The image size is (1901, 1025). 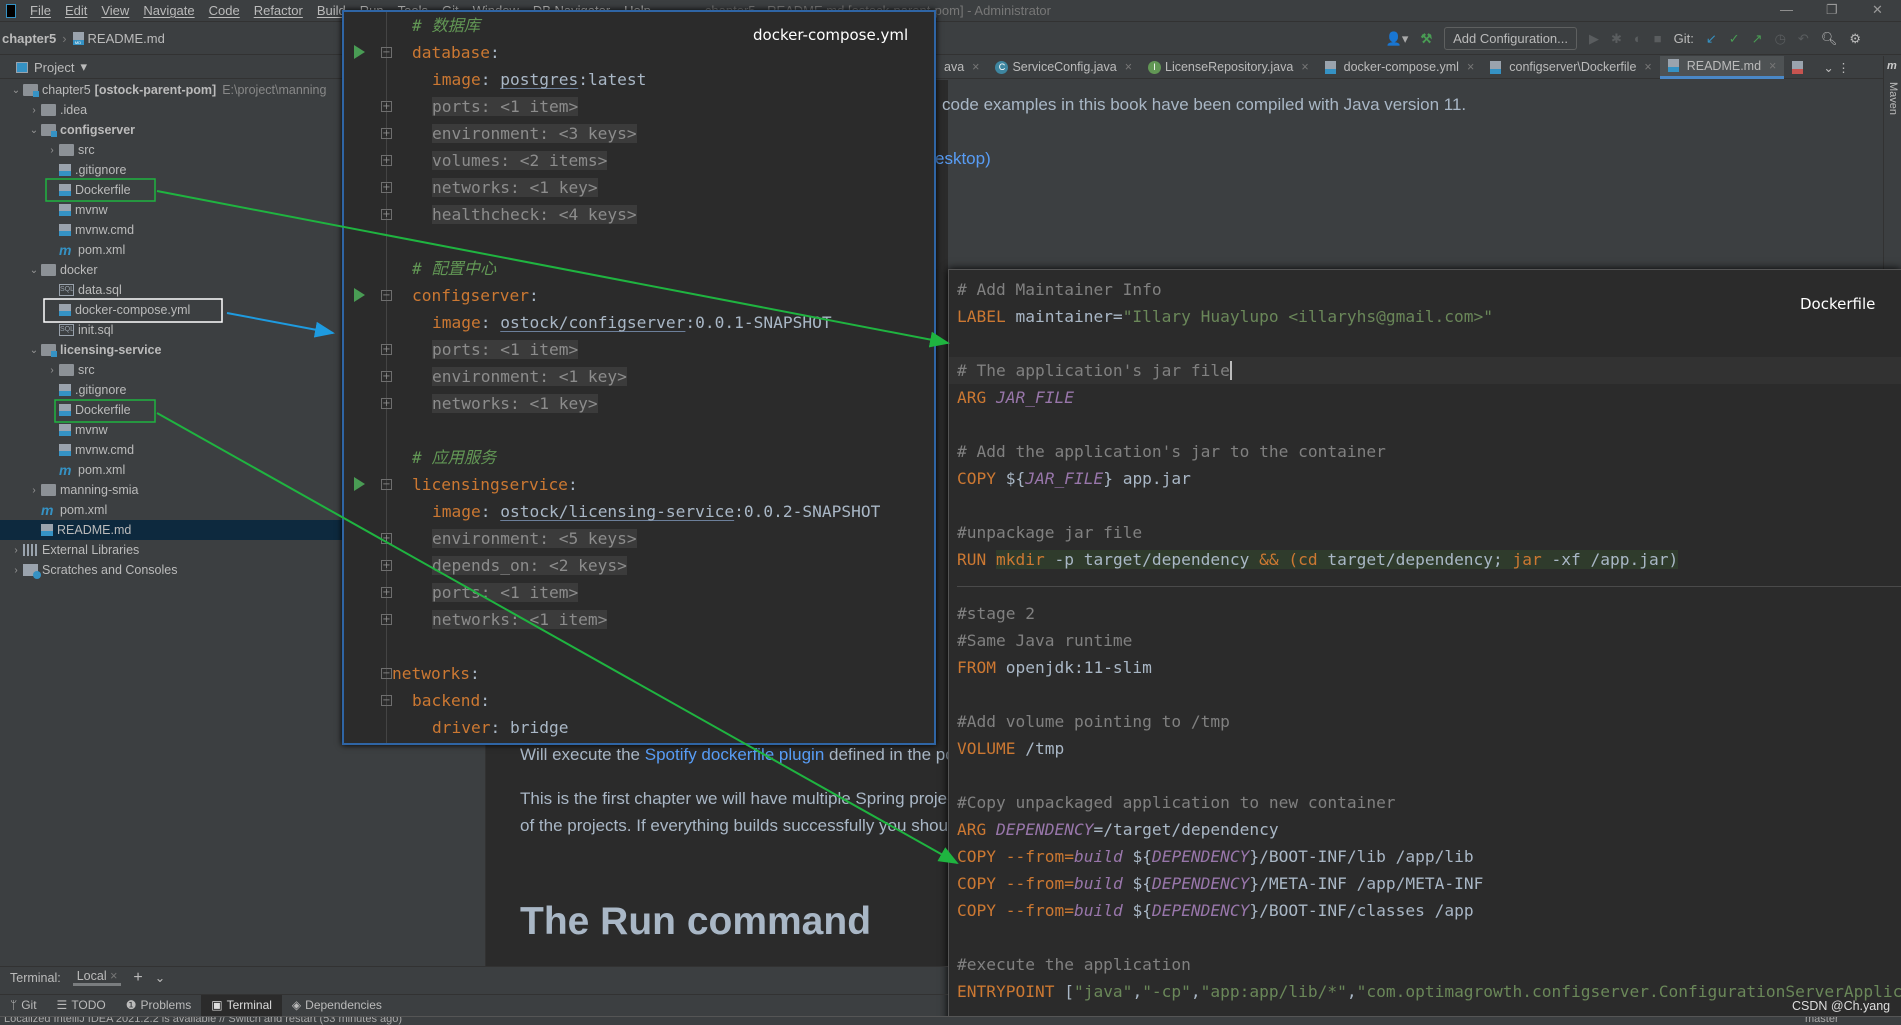 I want to click on code-token: ARG, so click(x=976, y=829).